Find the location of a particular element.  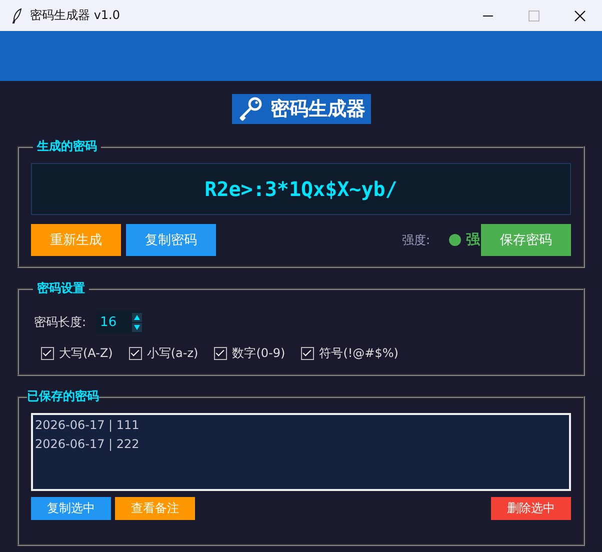

list-item: 2026-06-17 | 111 is located at coordinates (301, 425).